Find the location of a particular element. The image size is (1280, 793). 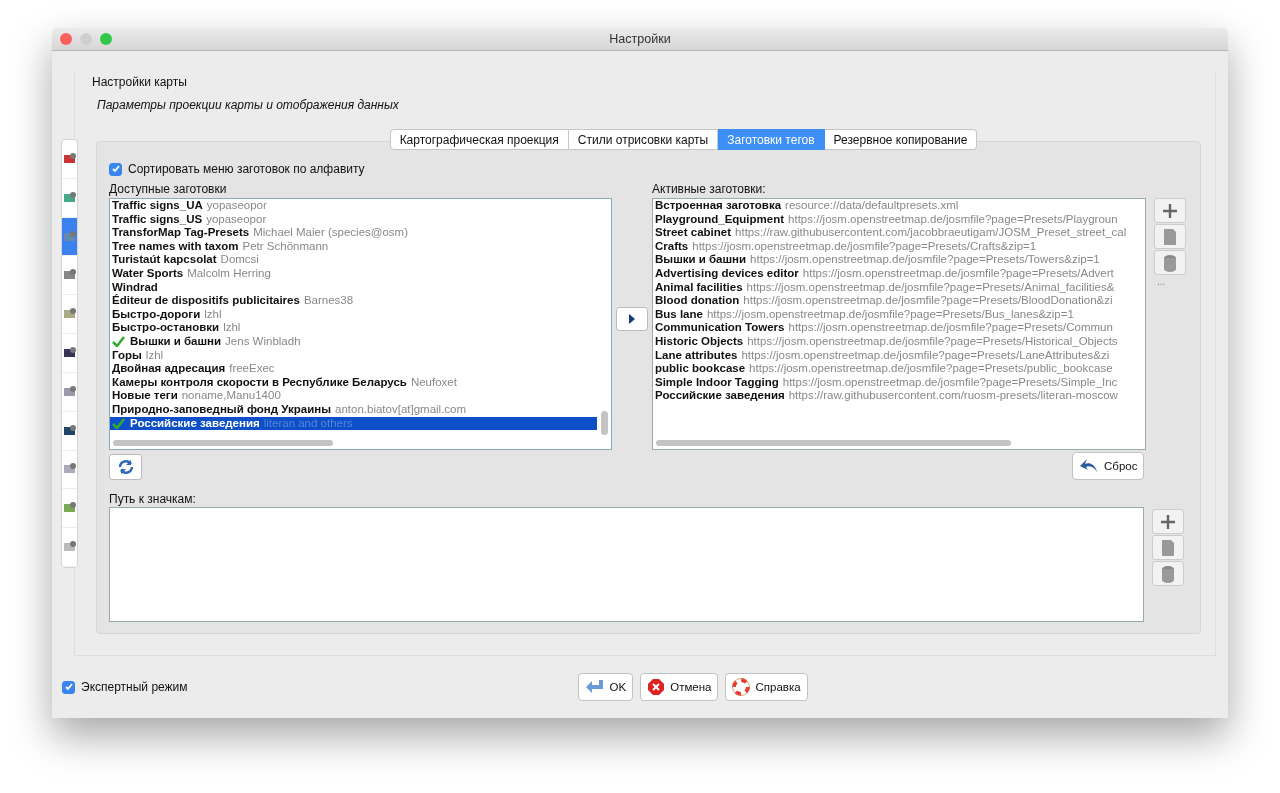

tab: Стили отрисовки карты is located at coordinates (643, 139).